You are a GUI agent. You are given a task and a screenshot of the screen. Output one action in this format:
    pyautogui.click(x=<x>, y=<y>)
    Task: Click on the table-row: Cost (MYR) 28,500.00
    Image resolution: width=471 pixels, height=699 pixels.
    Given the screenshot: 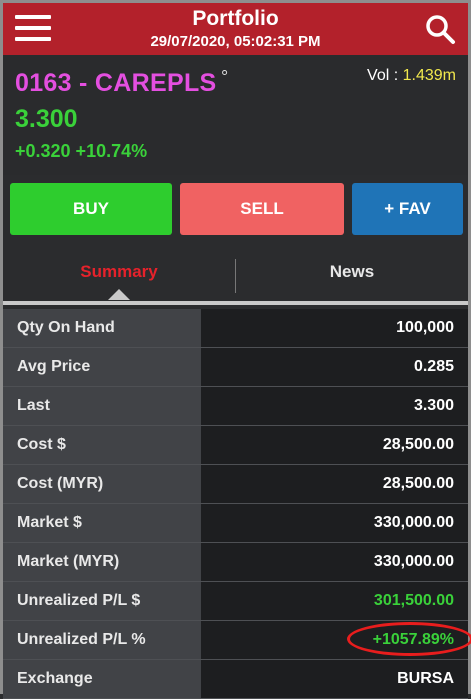 What is the action you would take?
    pyautogui.click(x=235, y=484)
    